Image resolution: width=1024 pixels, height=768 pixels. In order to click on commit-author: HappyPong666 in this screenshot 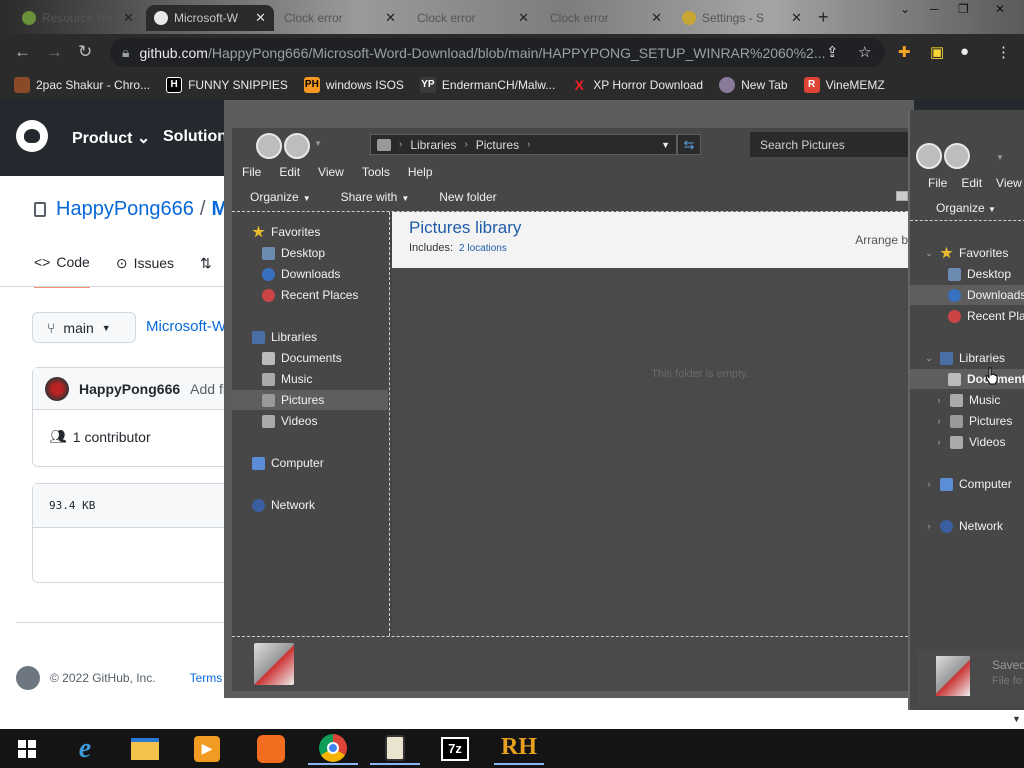, I will do `click(129, 389)`.